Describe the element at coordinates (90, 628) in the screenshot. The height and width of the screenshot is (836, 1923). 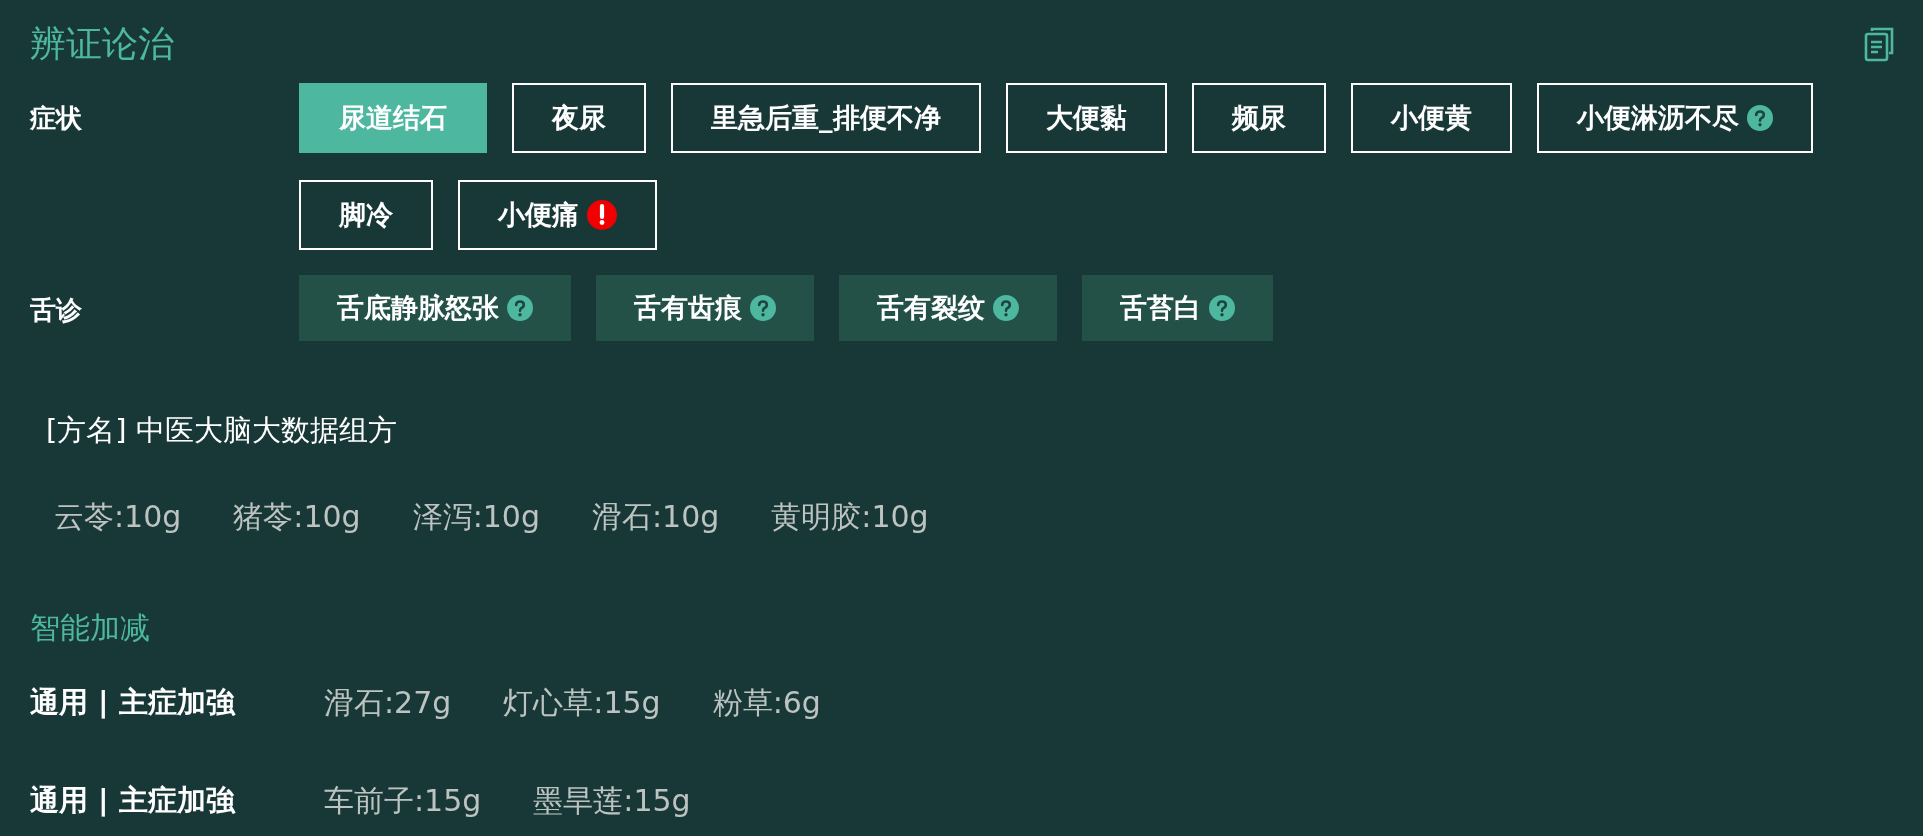
I see `section-heading: 智能加减` at that location.